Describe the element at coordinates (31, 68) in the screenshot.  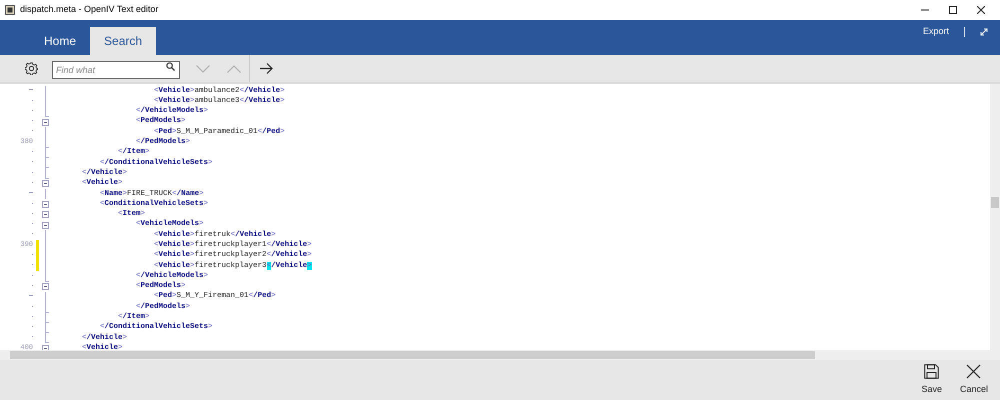
I see `settings-icon` at that location.